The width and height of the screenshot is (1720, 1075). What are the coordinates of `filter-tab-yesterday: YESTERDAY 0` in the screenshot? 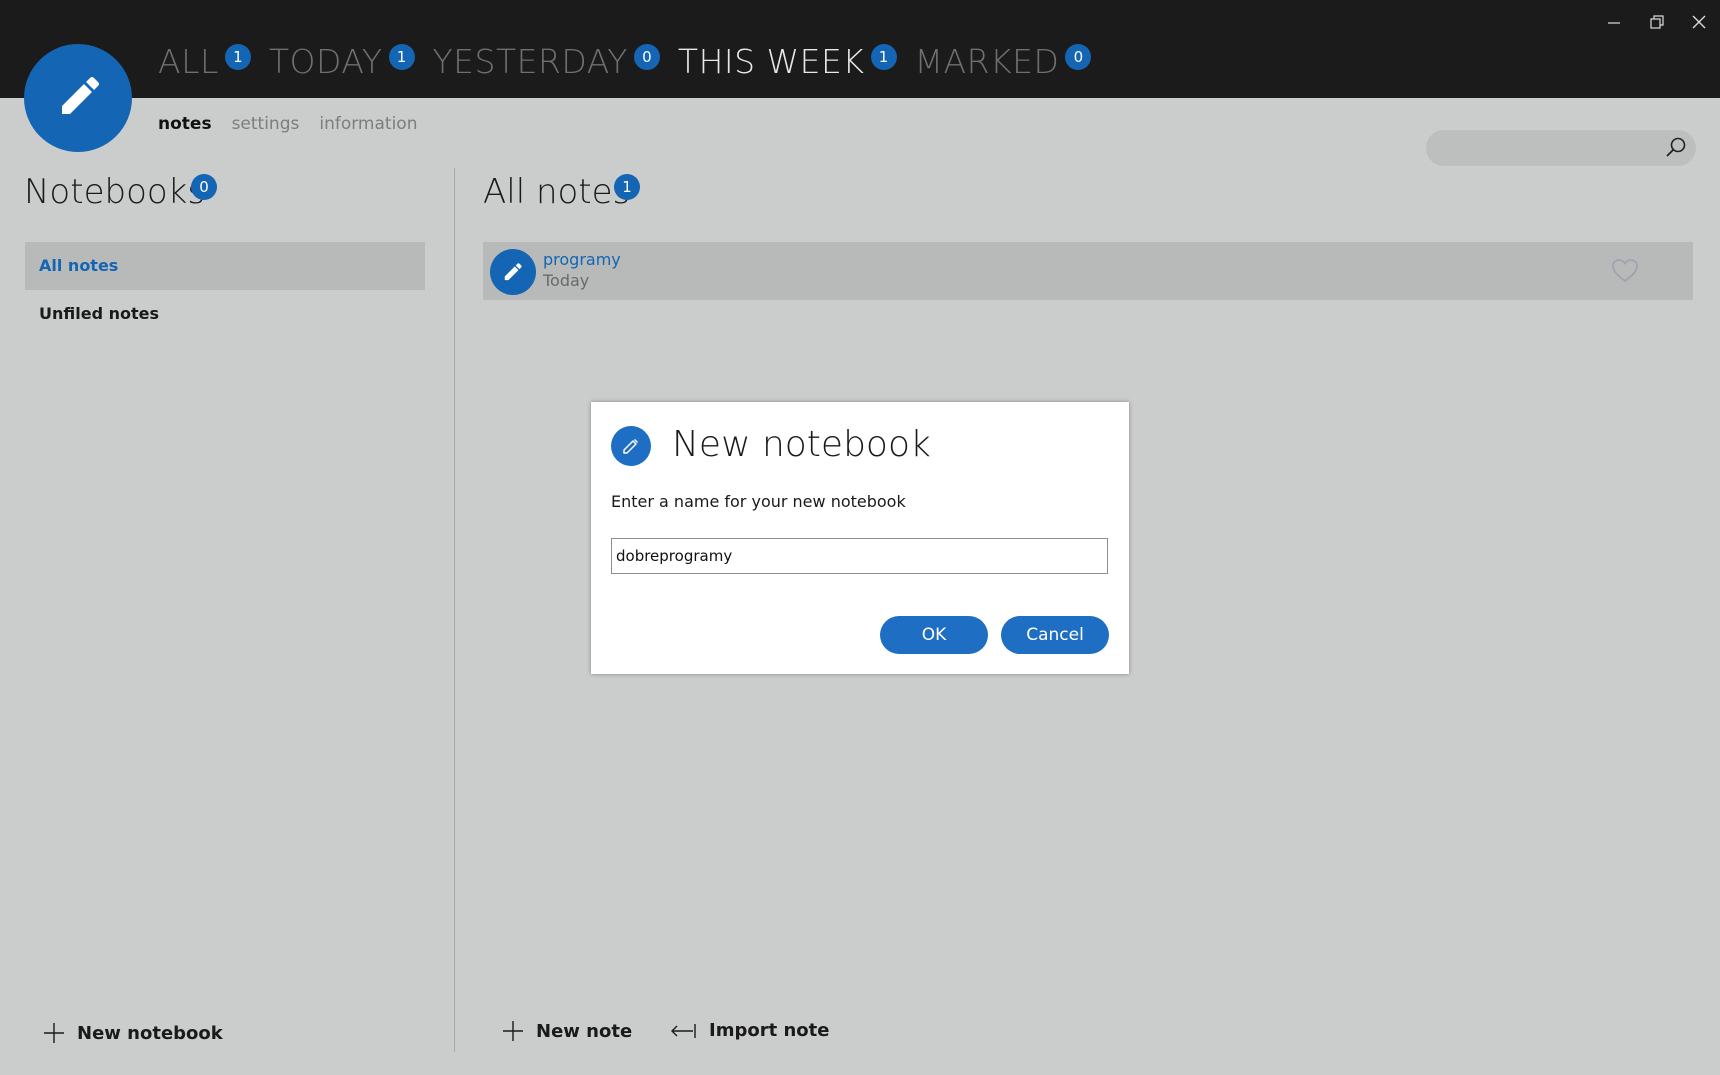 It's located at (546, 62).